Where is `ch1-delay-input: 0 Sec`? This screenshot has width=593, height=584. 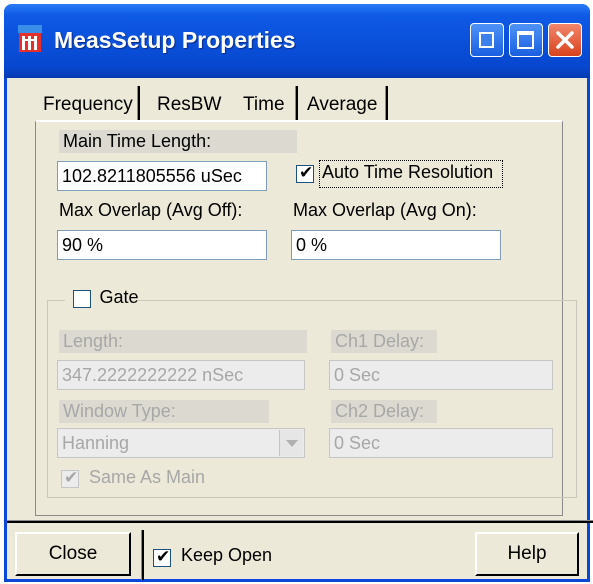 ch1-delay-input: 0 Sec is located at coordinates (441, 375).